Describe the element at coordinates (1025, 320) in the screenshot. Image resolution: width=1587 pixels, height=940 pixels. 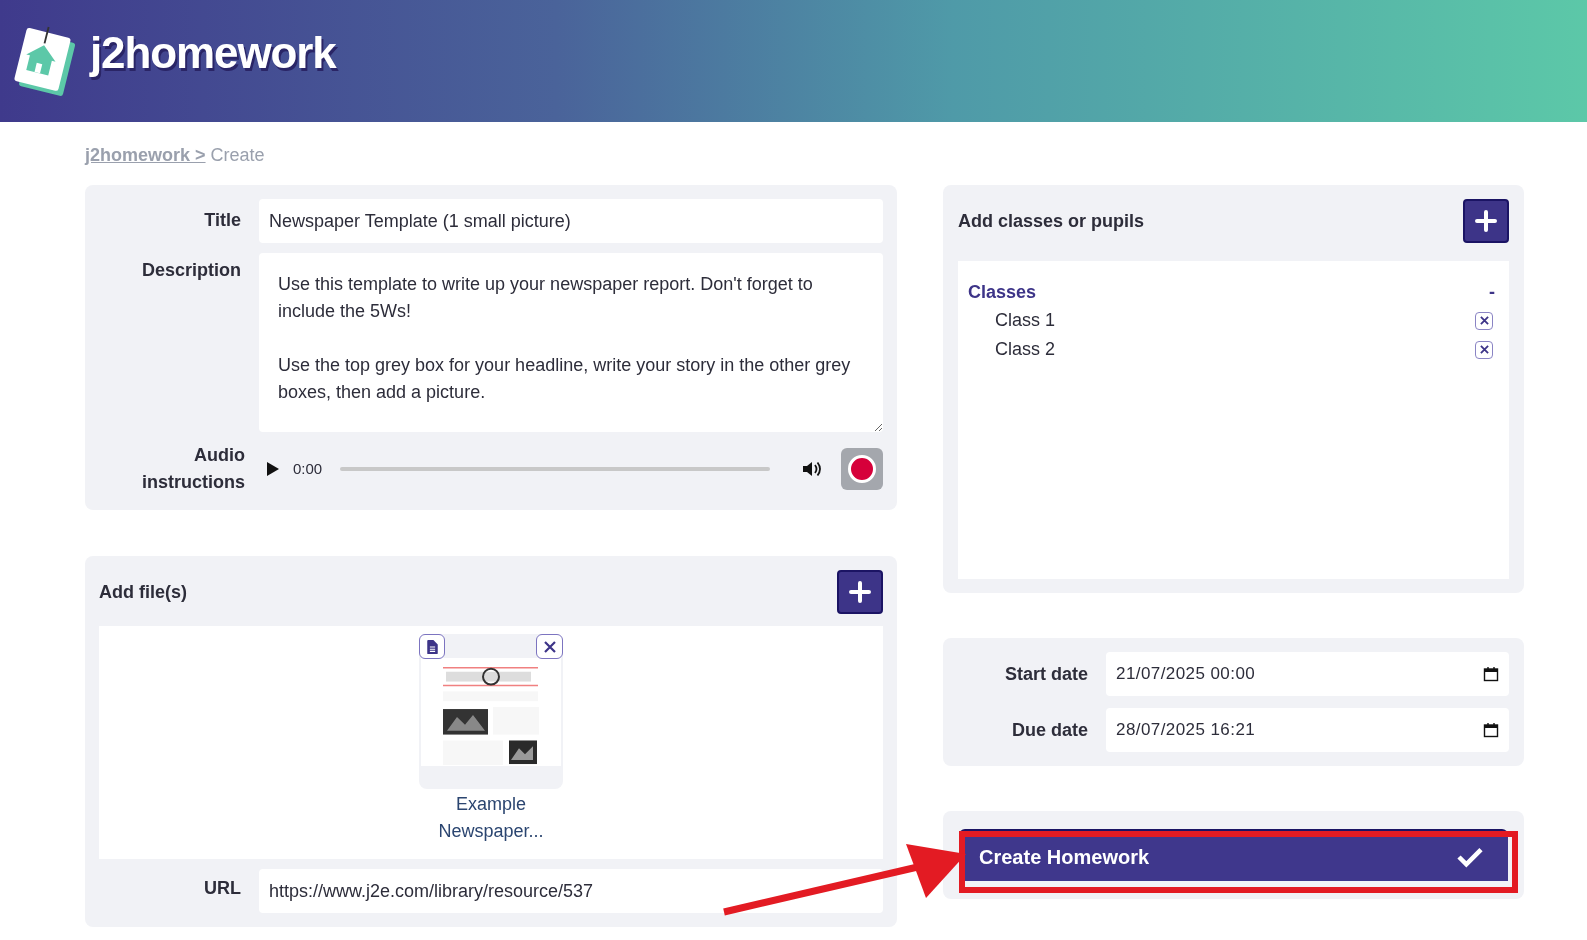
I see `class-name: Class 1` at that location.